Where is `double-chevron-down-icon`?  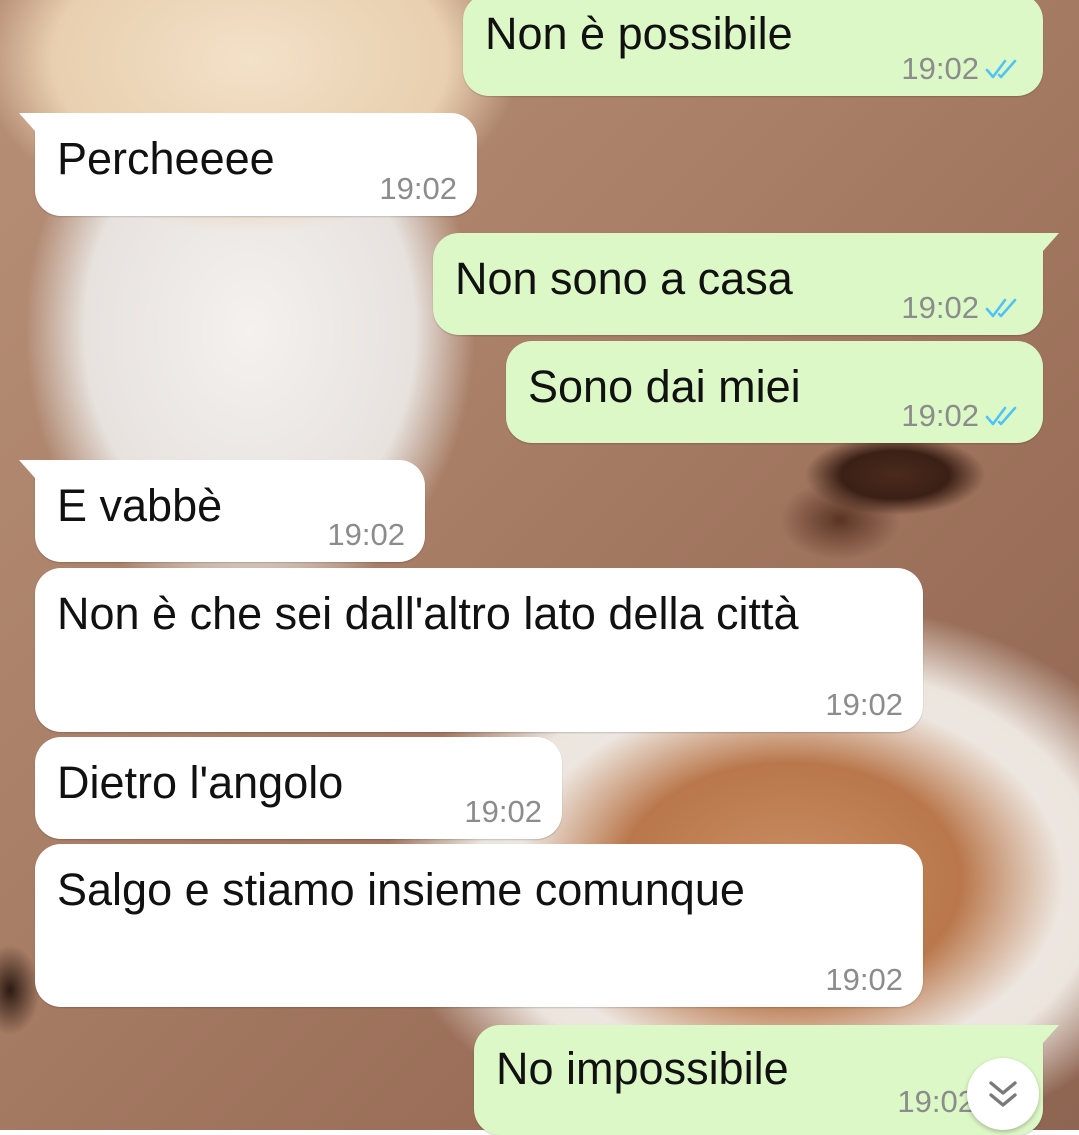
double-chevron-down-icon is located at coordinates (1003, 1094).